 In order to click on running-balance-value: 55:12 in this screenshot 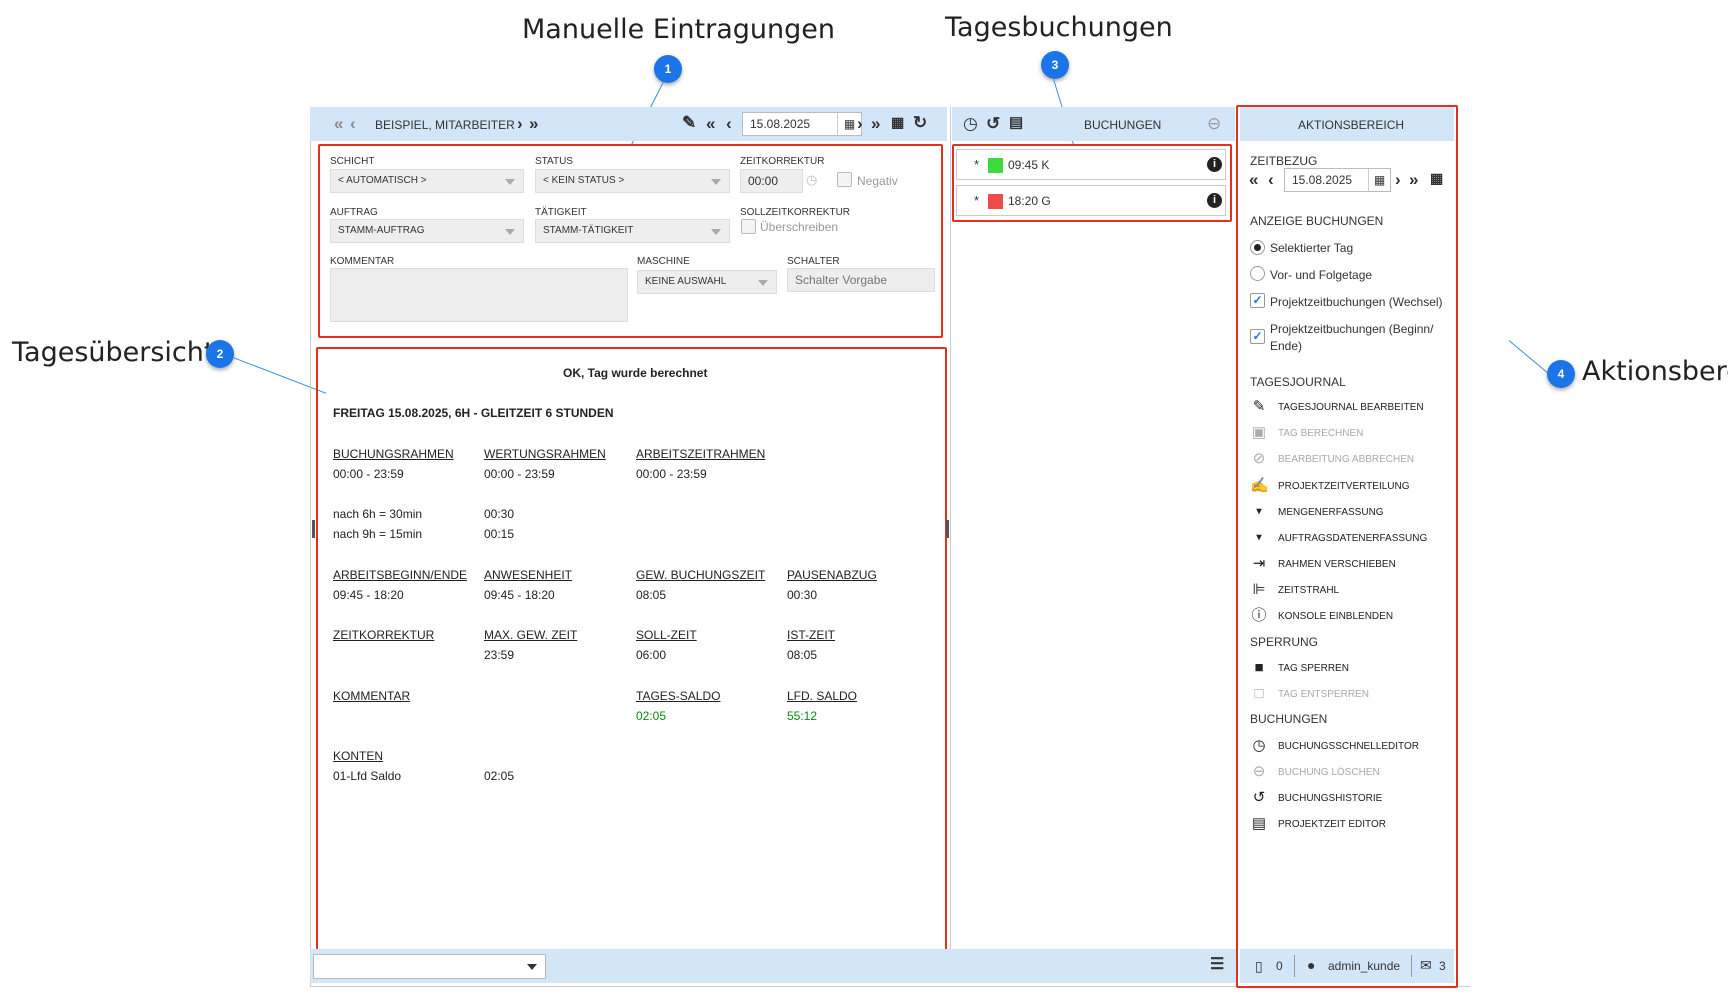, I will do `click(802, 716)`.